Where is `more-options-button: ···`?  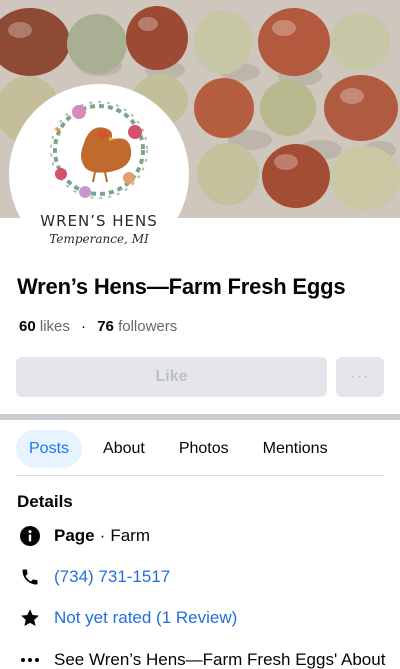 more-options-button: ··· is located at coordinates (360, 377).